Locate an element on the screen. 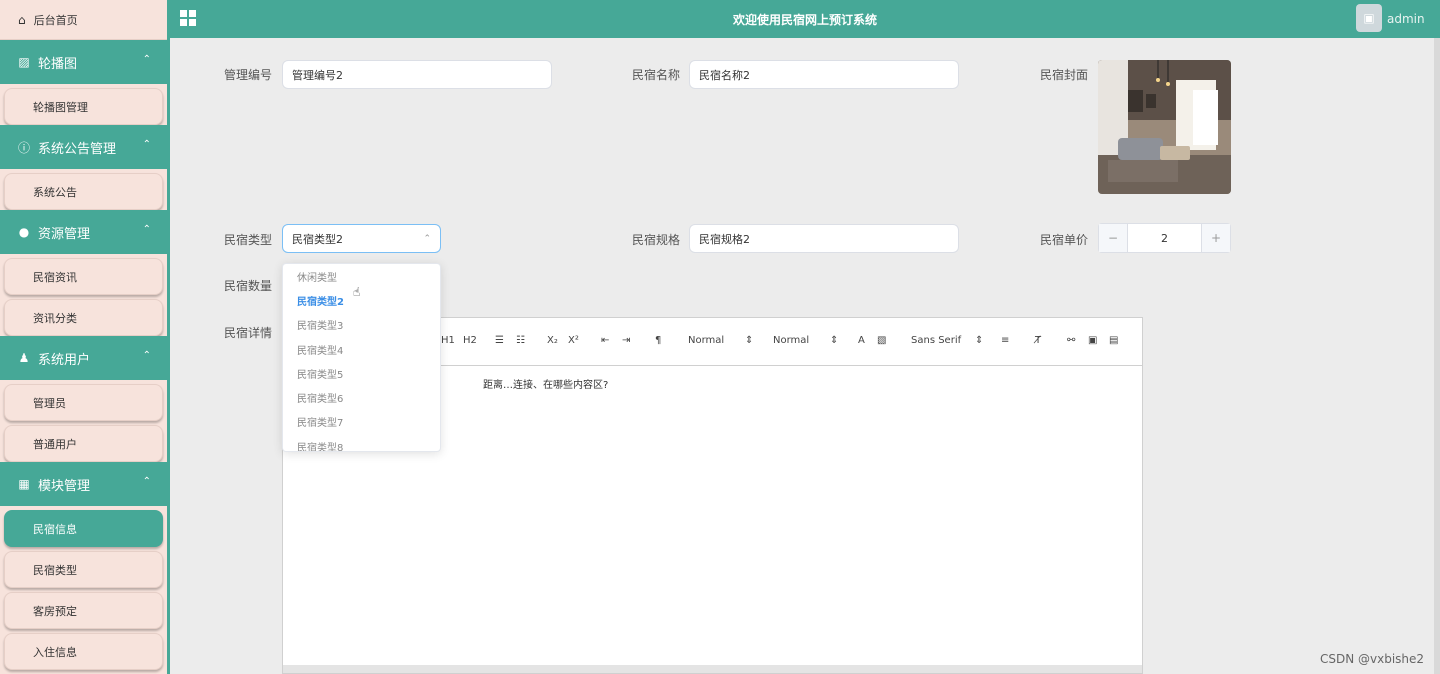 This screenshot has height=674, width=1440. dropdown-option: 休闲类型 is located at coordinates (361, 276).